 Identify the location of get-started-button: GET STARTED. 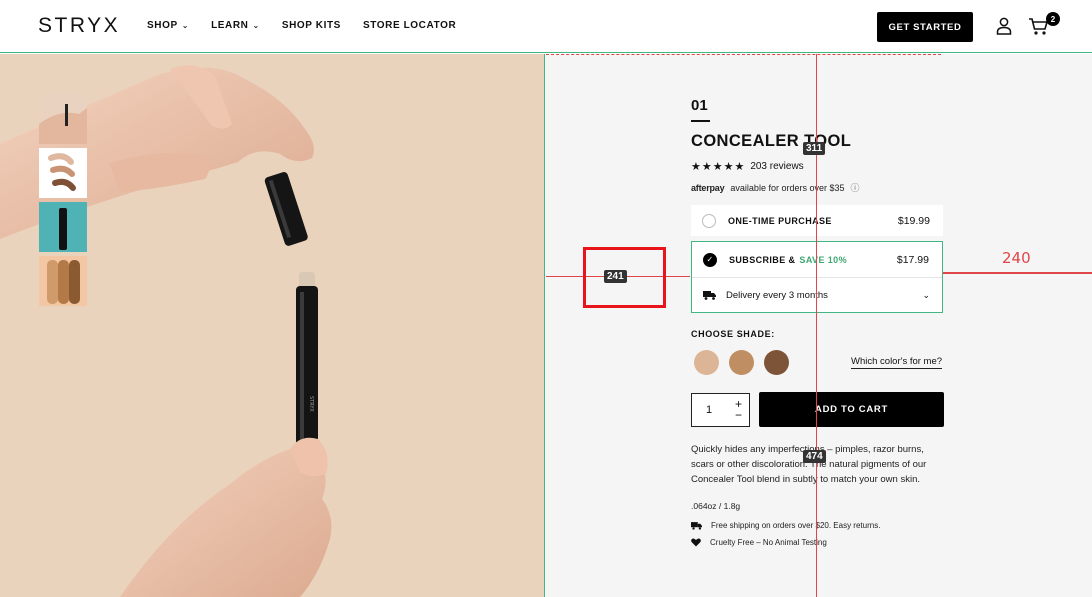
(925, 27).